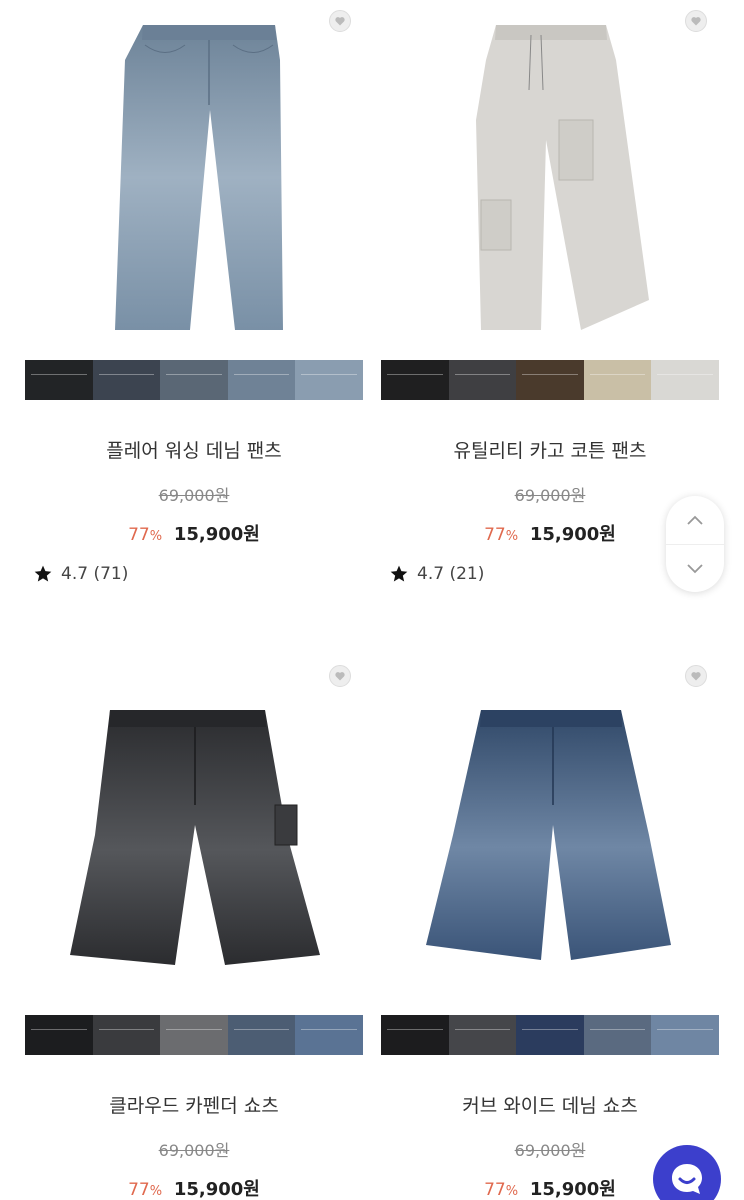 Image resolution: width=744 pixels, height=1200 pixels. Describe the element at coordinates (95, 574) in the screenshot. I see `rating-text: 4.7 (71)` at that location.